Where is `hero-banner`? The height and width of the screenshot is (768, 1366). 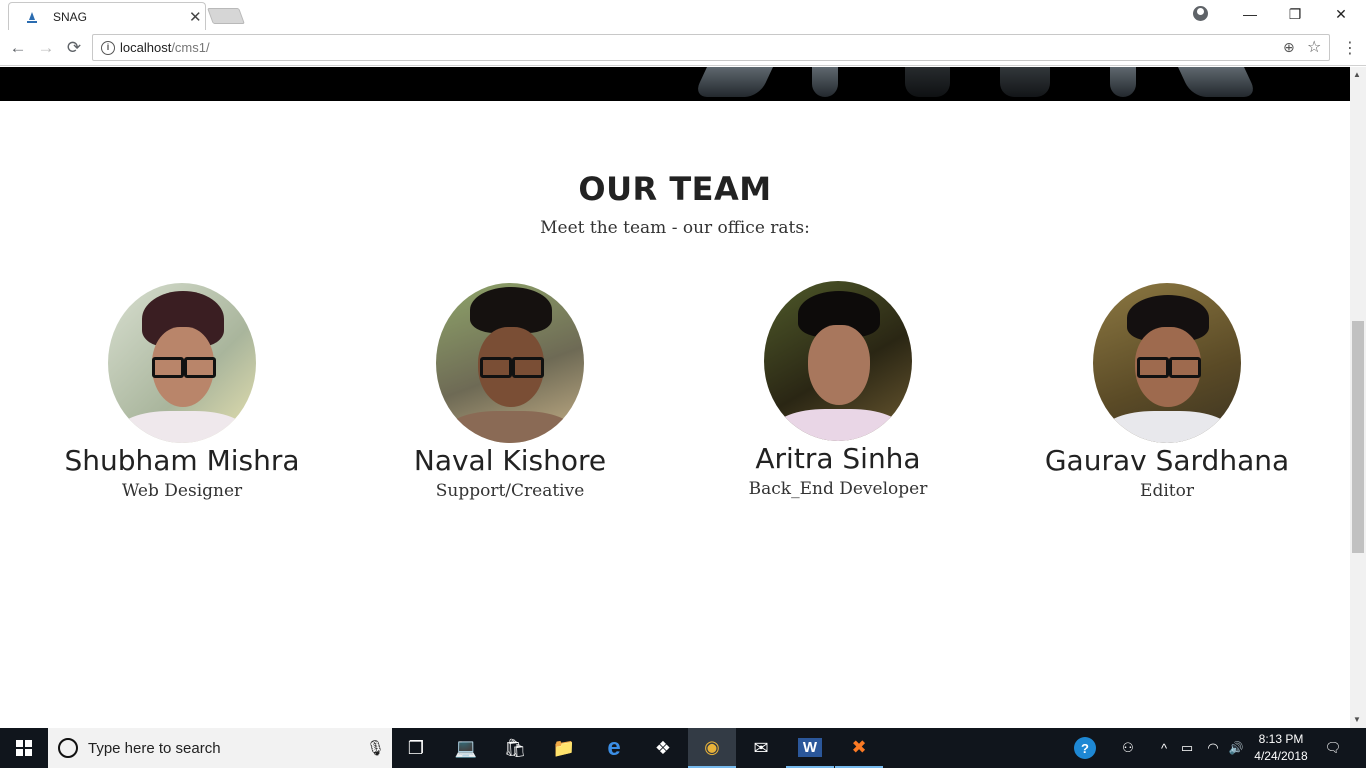
hero-banner is located at coordinates (675, 84).